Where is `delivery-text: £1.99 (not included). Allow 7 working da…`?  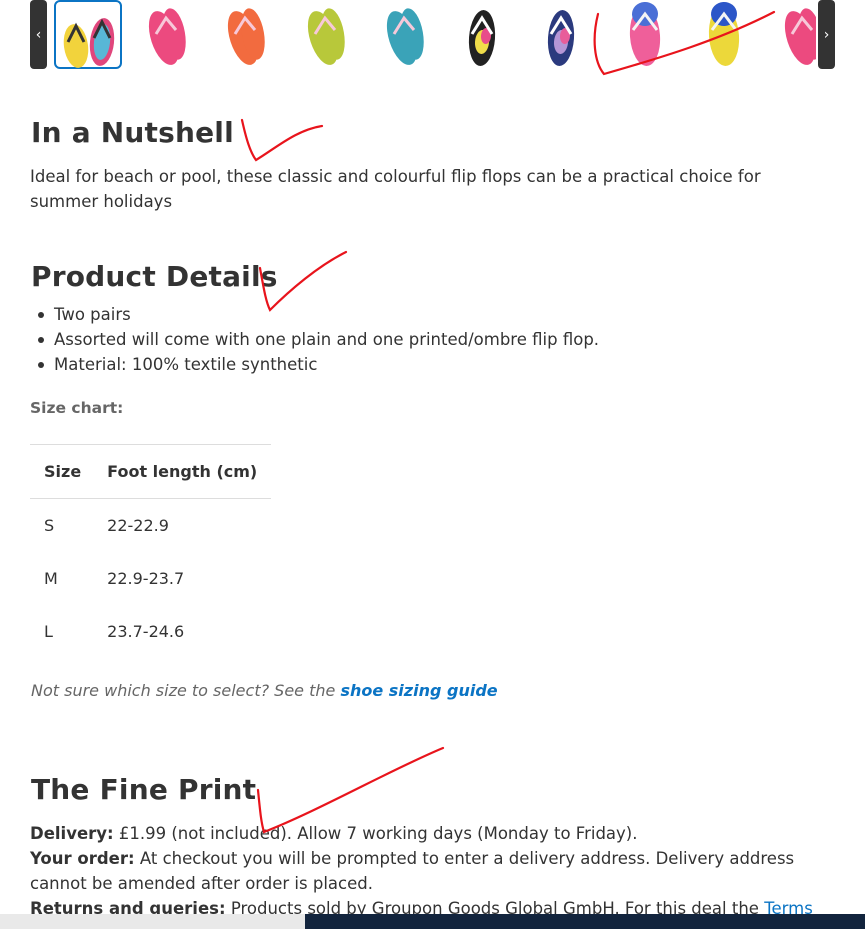
delivery-text: £1.99 (not included). Allow 7 working da… is located at coordinates (375, 833).